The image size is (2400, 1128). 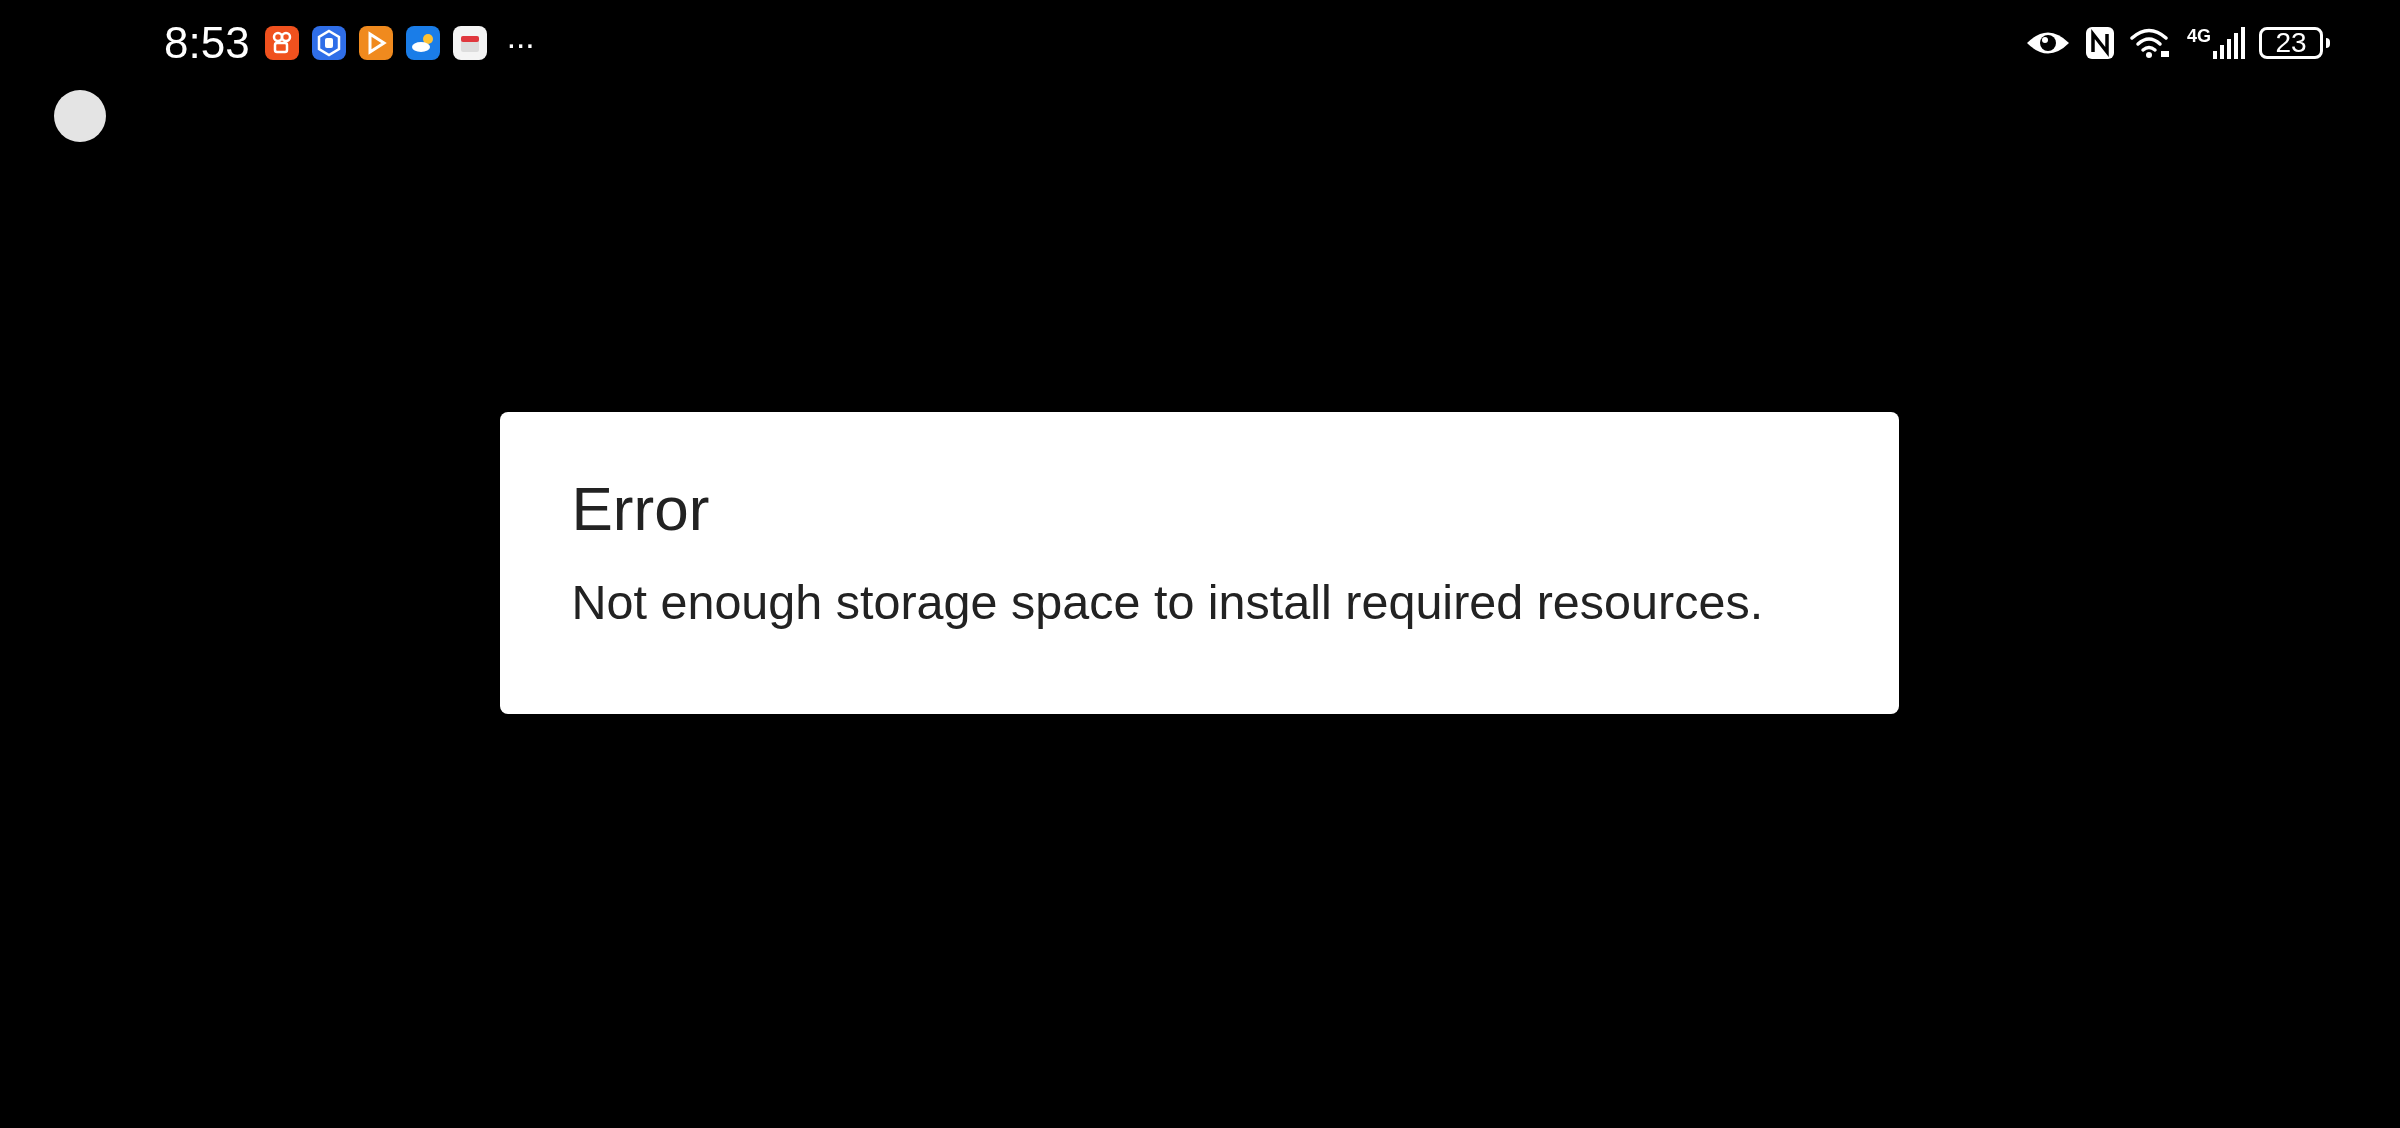 What do you see at coordinates (469, 43) in the screenshot?
I see `box-app-icon` at bounding box center [469, 43].